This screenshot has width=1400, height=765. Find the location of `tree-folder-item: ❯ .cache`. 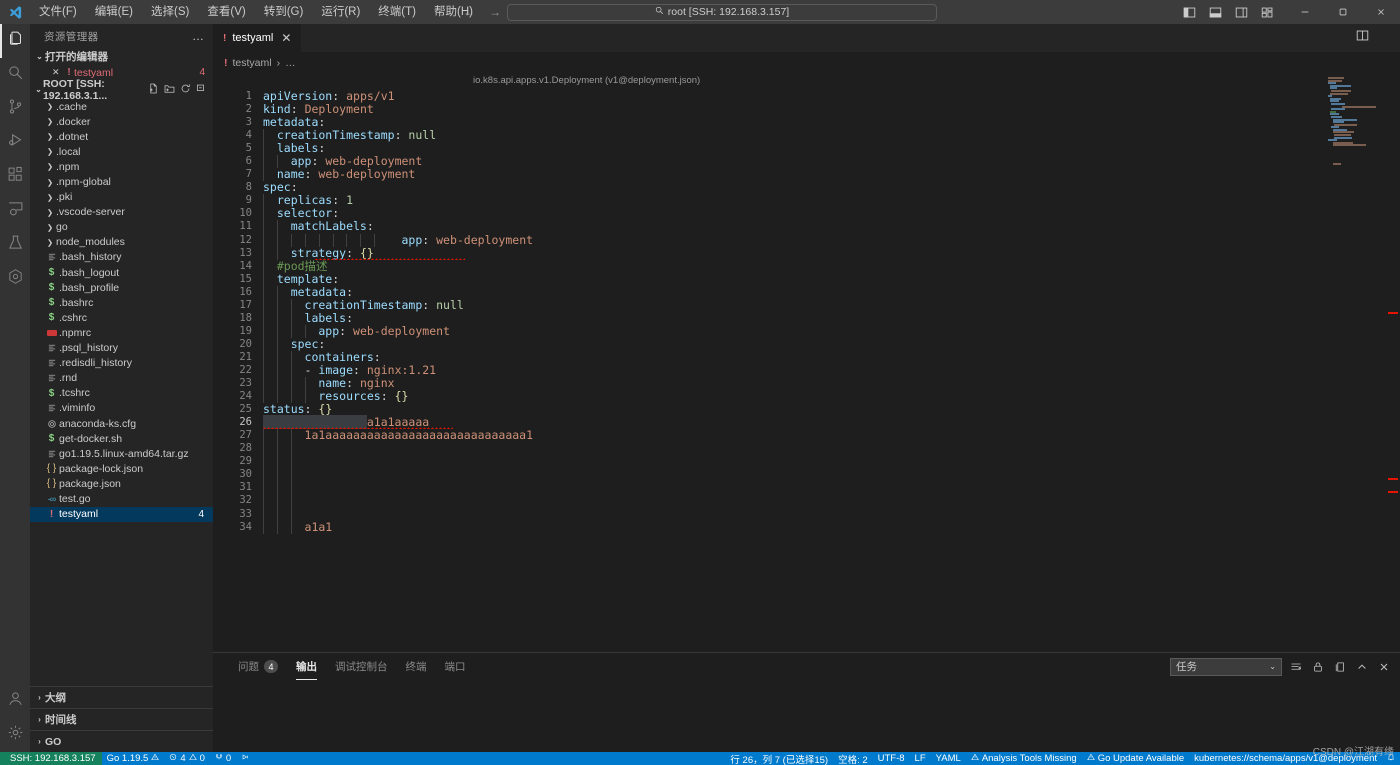

tree-folder-item: ❯ .cache is located at coordinates (121, 106).